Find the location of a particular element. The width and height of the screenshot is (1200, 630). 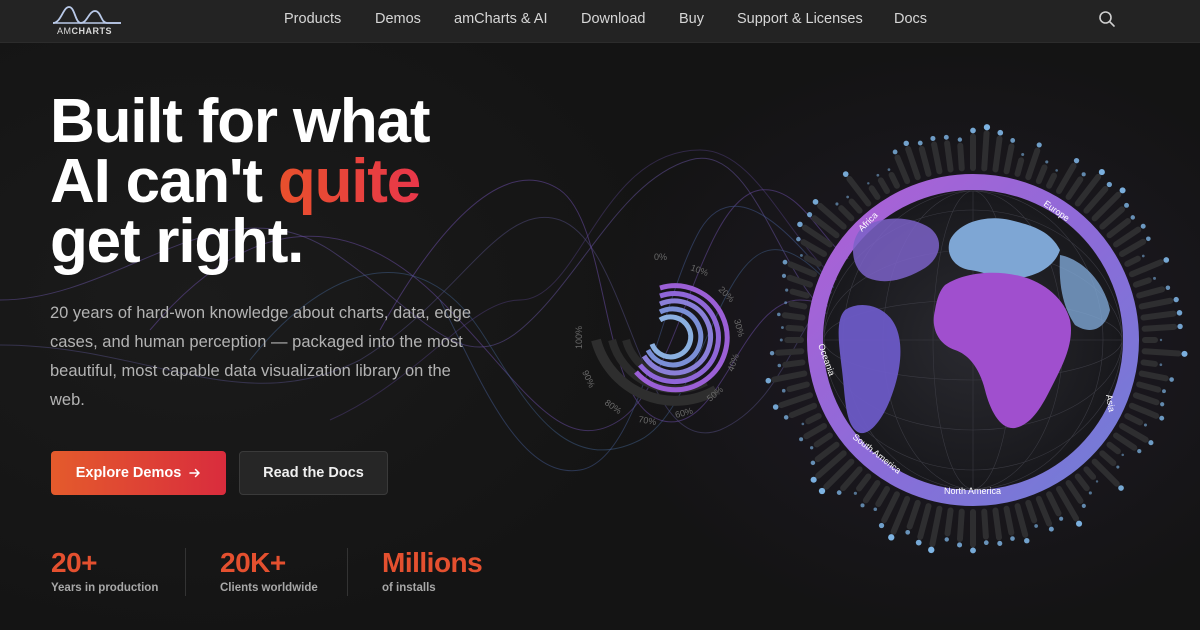

nav-buy: Buy is located at coordinates (691, 19).